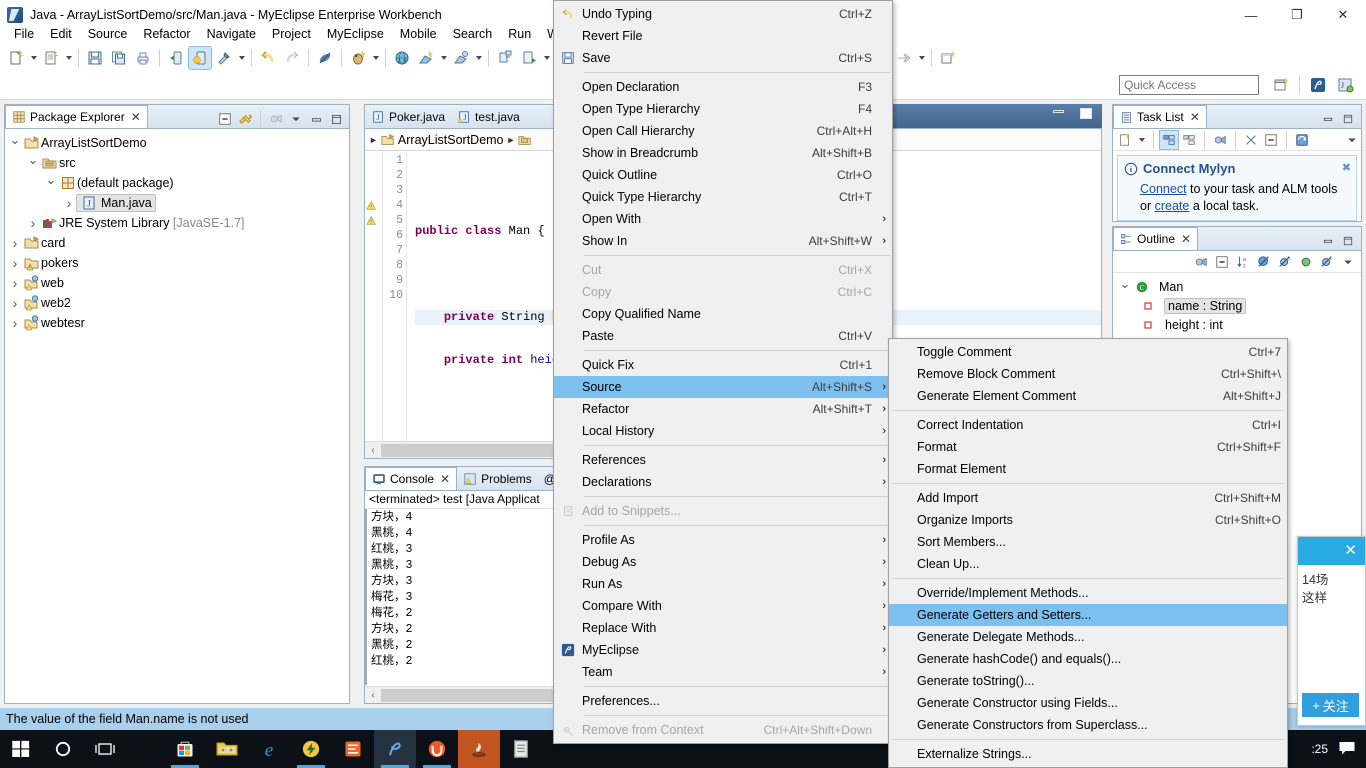 The image size is (1366, 768). I want to click on warning-marker: !, so click(373, 205).